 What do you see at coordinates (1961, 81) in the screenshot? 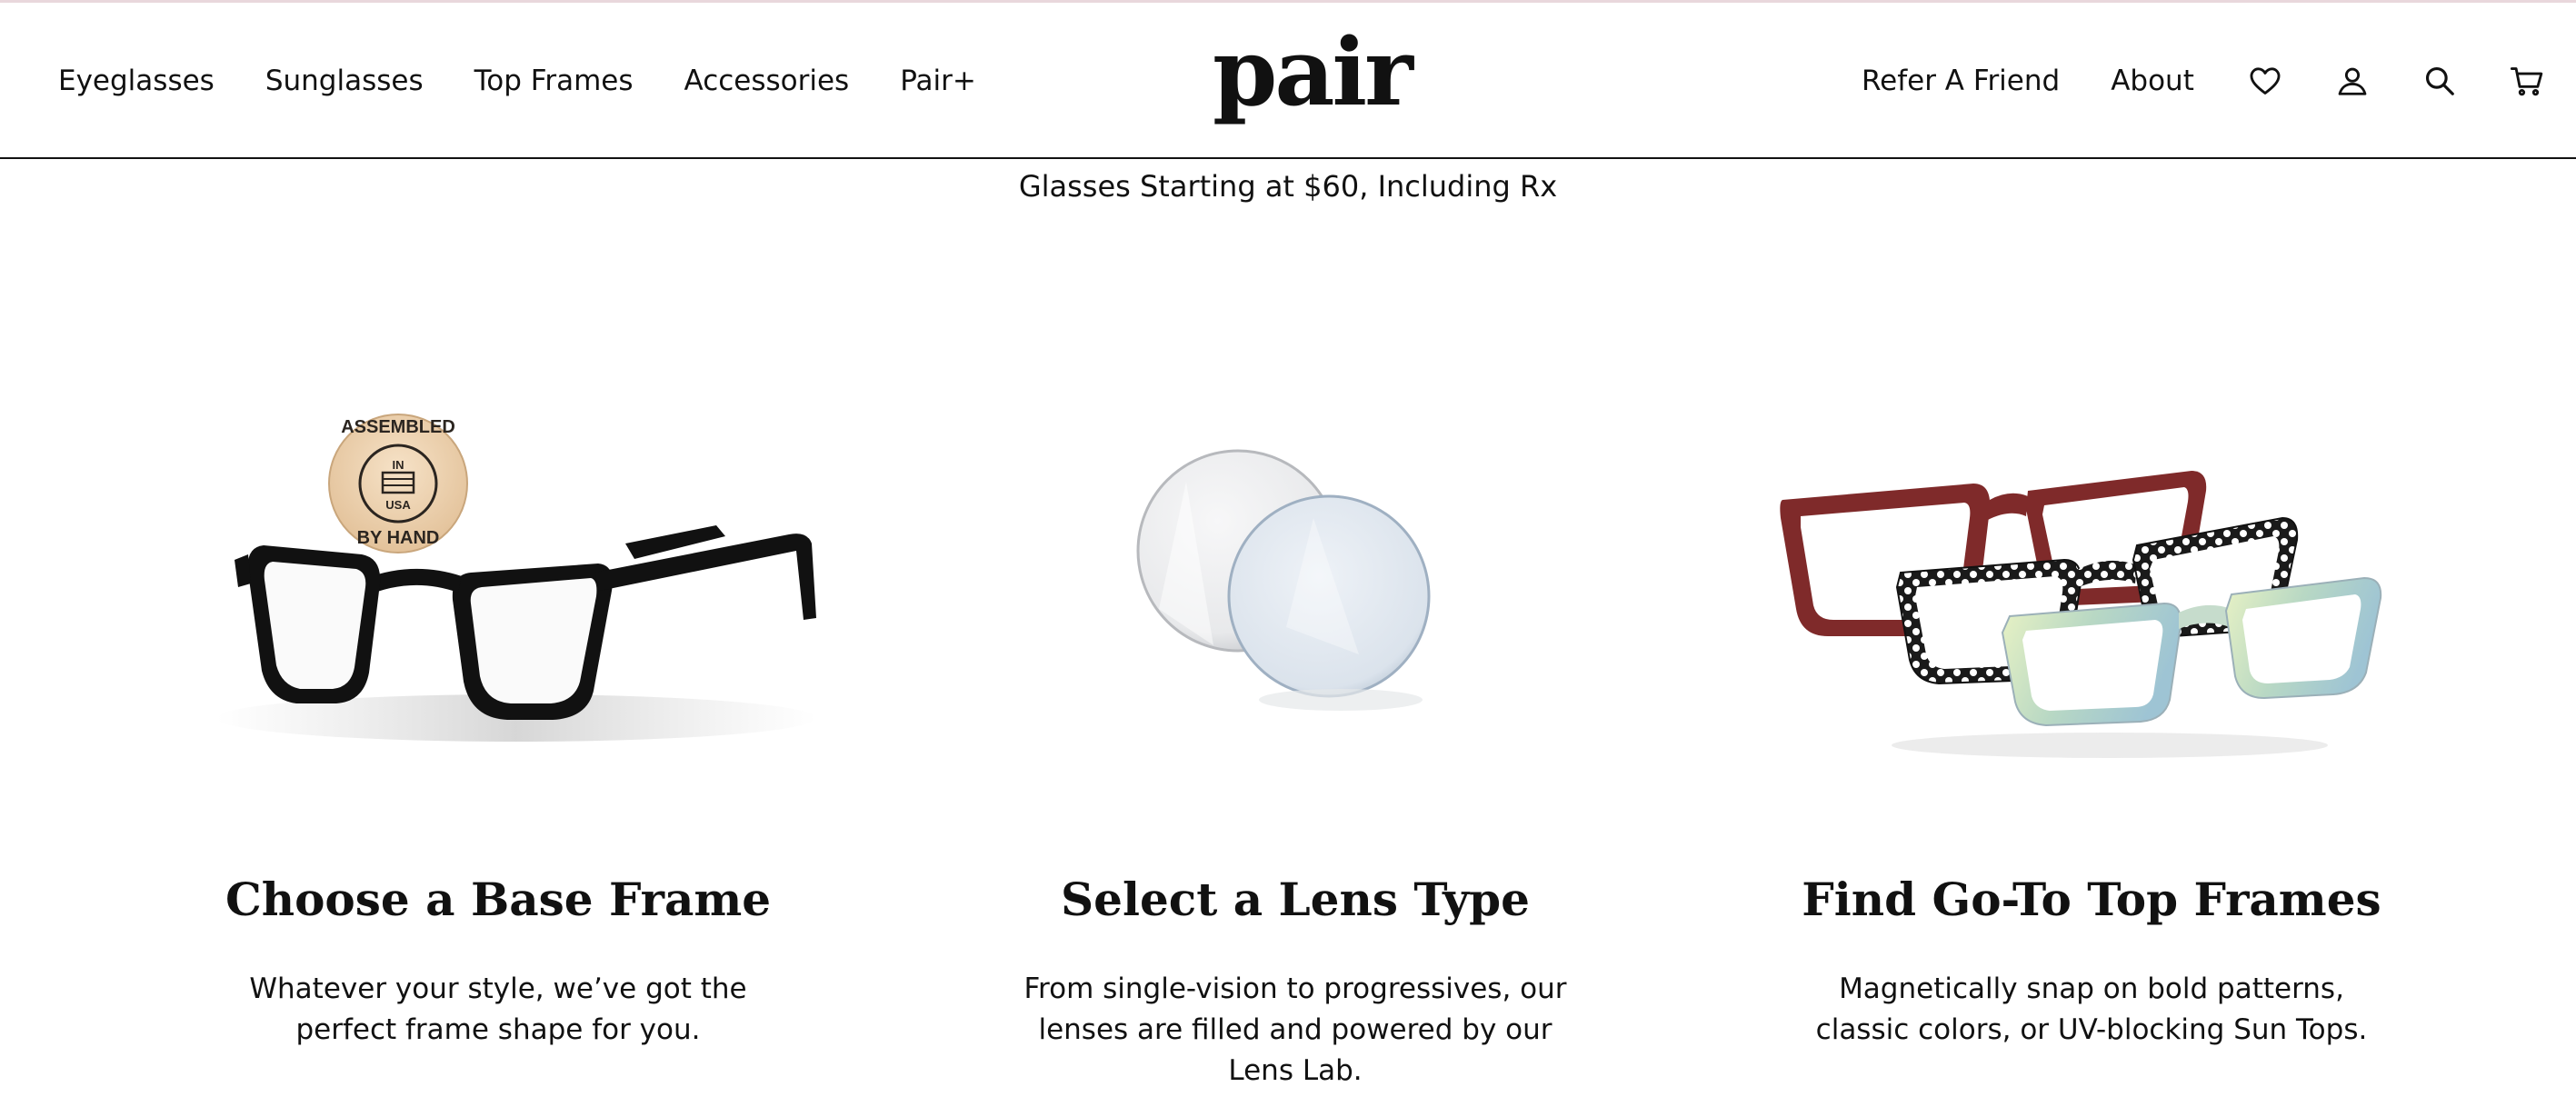
I see `nav-refer-a-friend: Refer A Friend` at bounding box center [1961, 81].